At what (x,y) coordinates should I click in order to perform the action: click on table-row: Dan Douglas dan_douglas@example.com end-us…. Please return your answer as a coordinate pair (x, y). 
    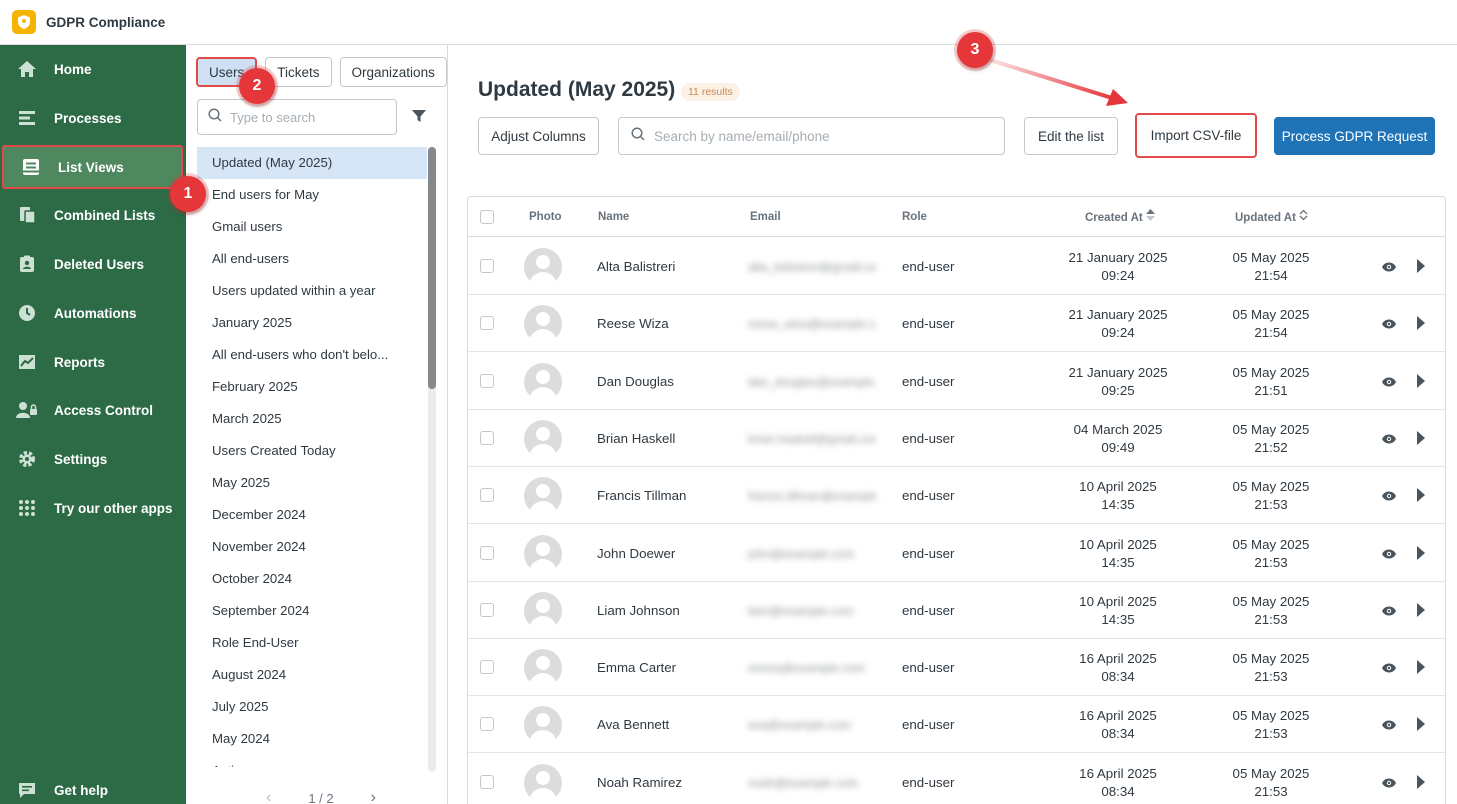
    Looking at the image, I should click on (956, 381).